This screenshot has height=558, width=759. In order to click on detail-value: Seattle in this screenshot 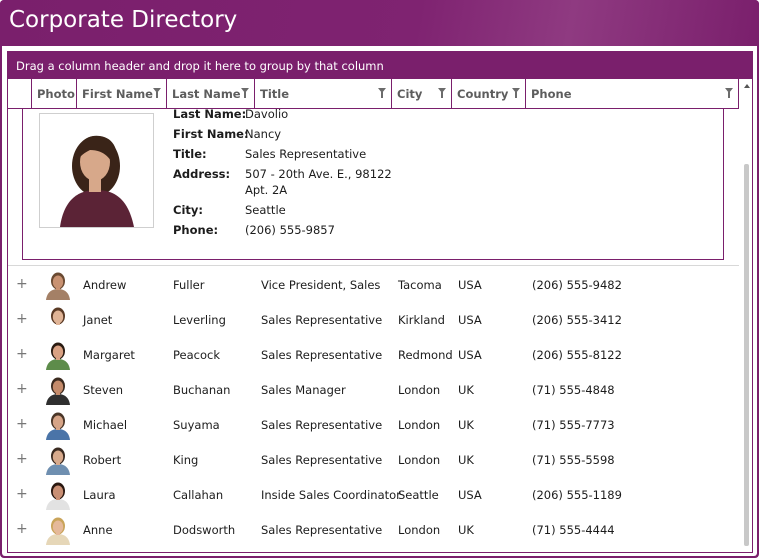, I will do `click(265, 210)`.